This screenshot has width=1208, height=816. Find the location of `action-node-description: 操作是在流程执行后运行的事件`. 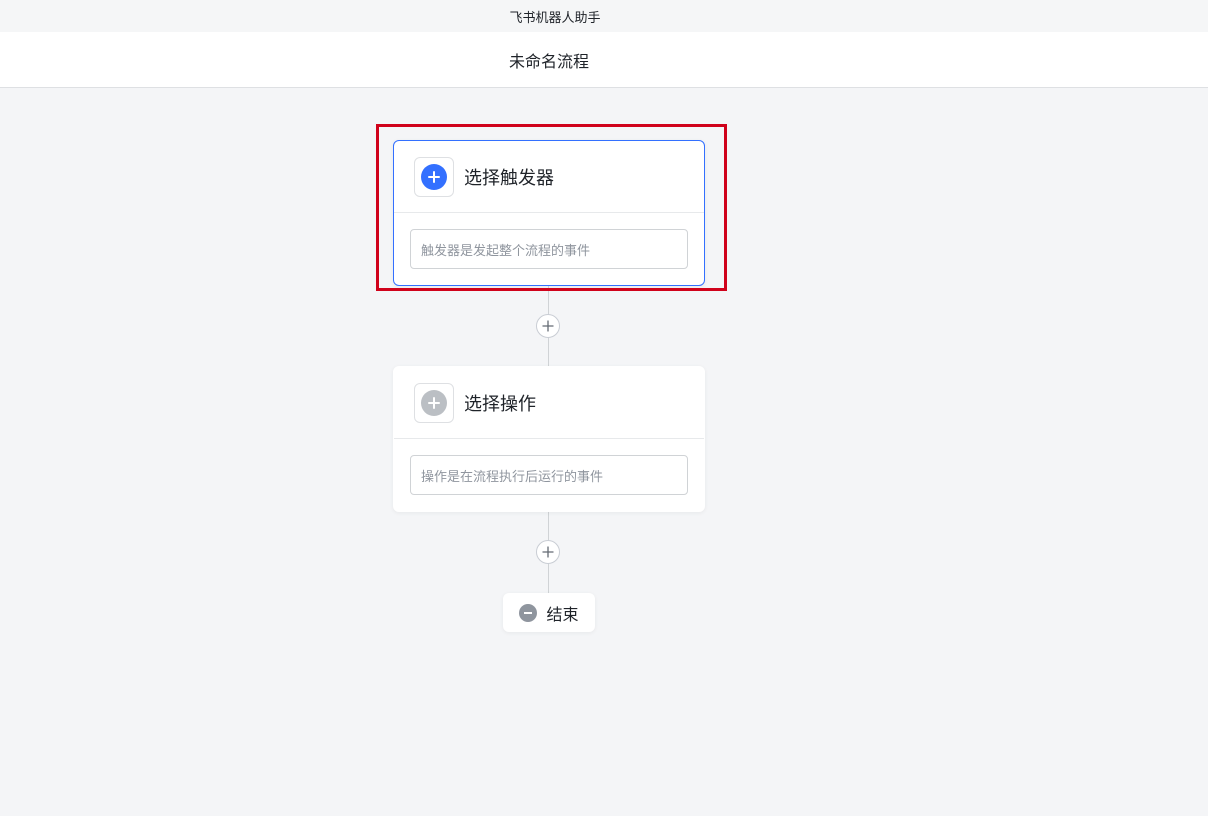

action-node-description: 操作是在流程执行后运行的事件 is located at coordinates (549, 475).